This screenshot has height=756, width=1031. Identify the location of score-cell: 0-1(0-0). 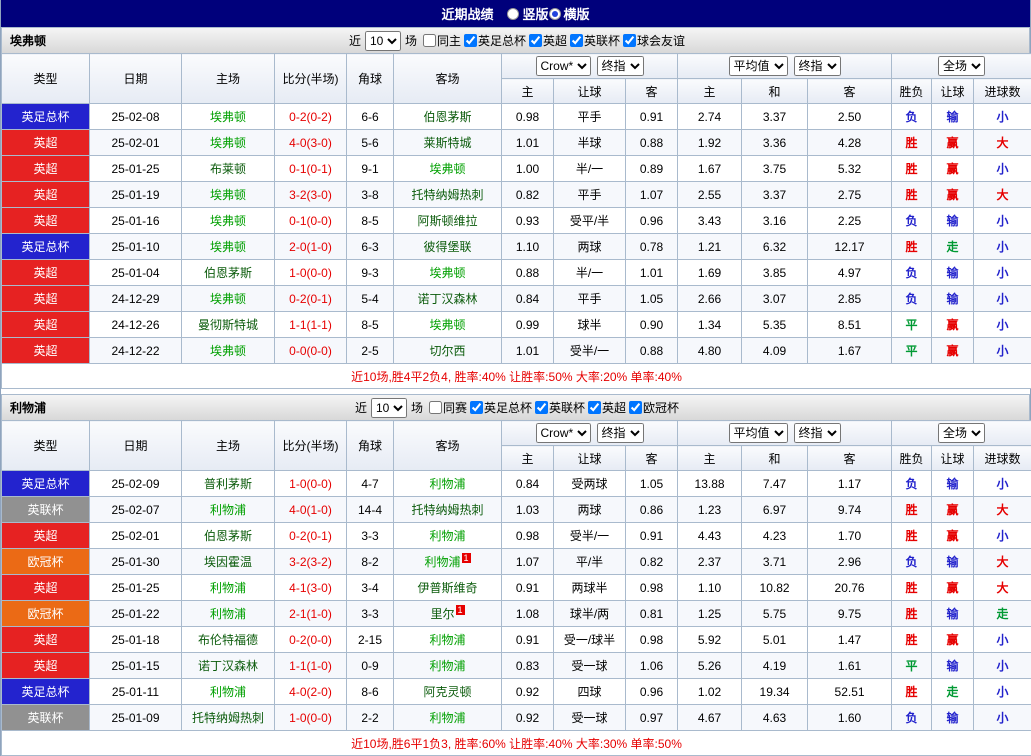
(311, 221).